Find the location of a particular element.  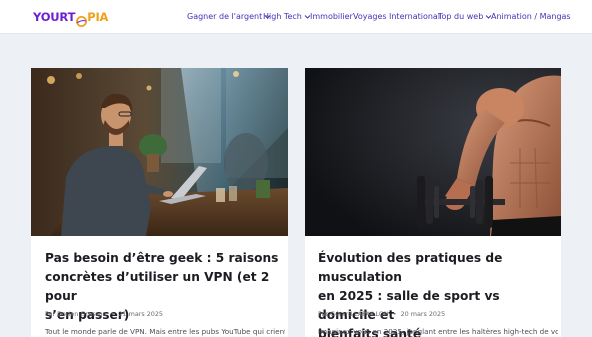

site-logo: YOURT PIA is located at coordinates (71, 18).